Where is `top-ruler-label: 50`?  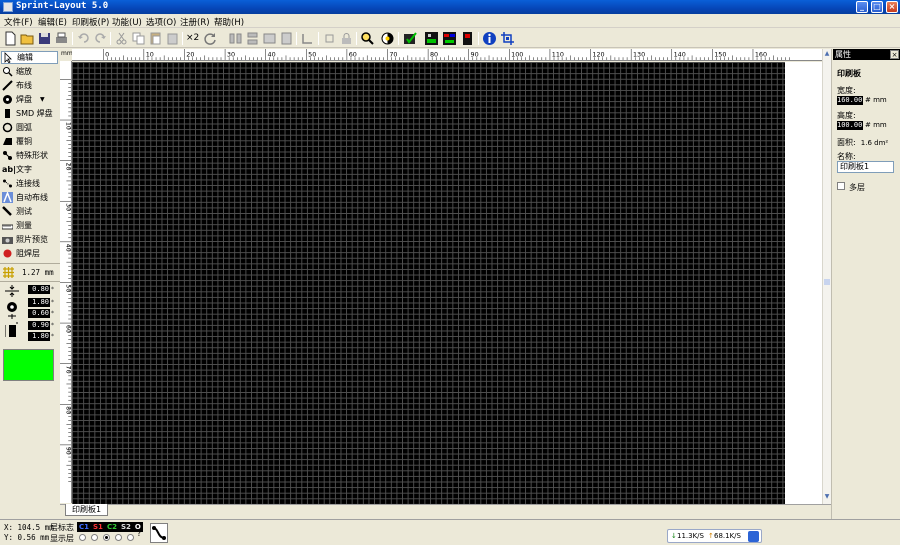 top-ruler-label: 50 is located at coordinates (312, 54).